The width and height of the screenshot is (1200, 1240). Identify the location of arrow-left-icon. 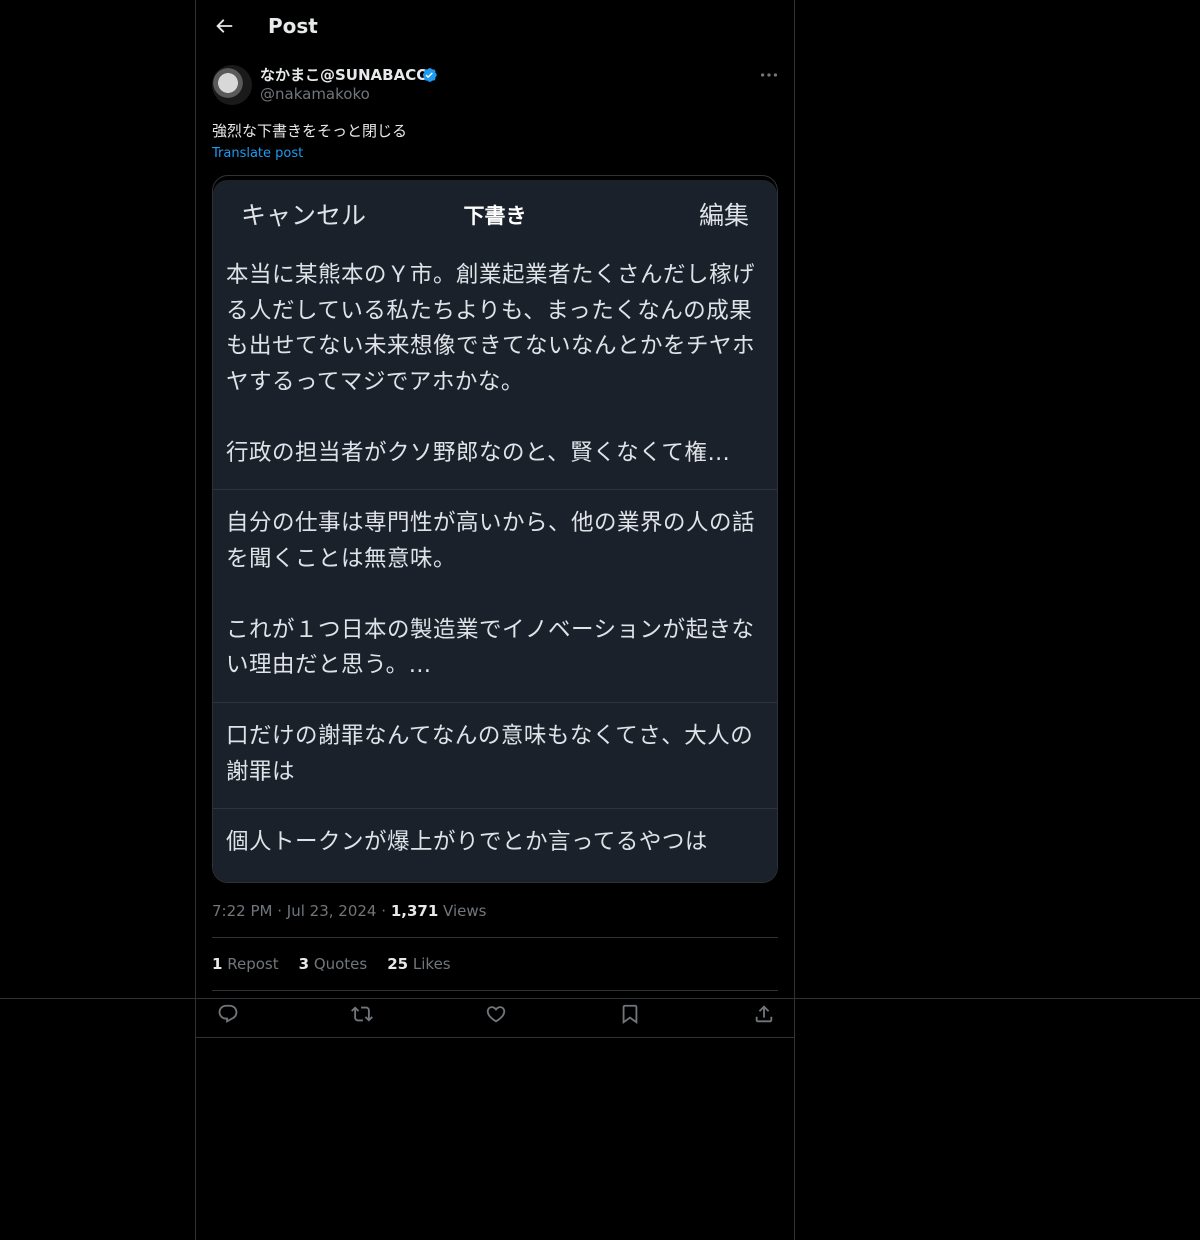
(224, 26).